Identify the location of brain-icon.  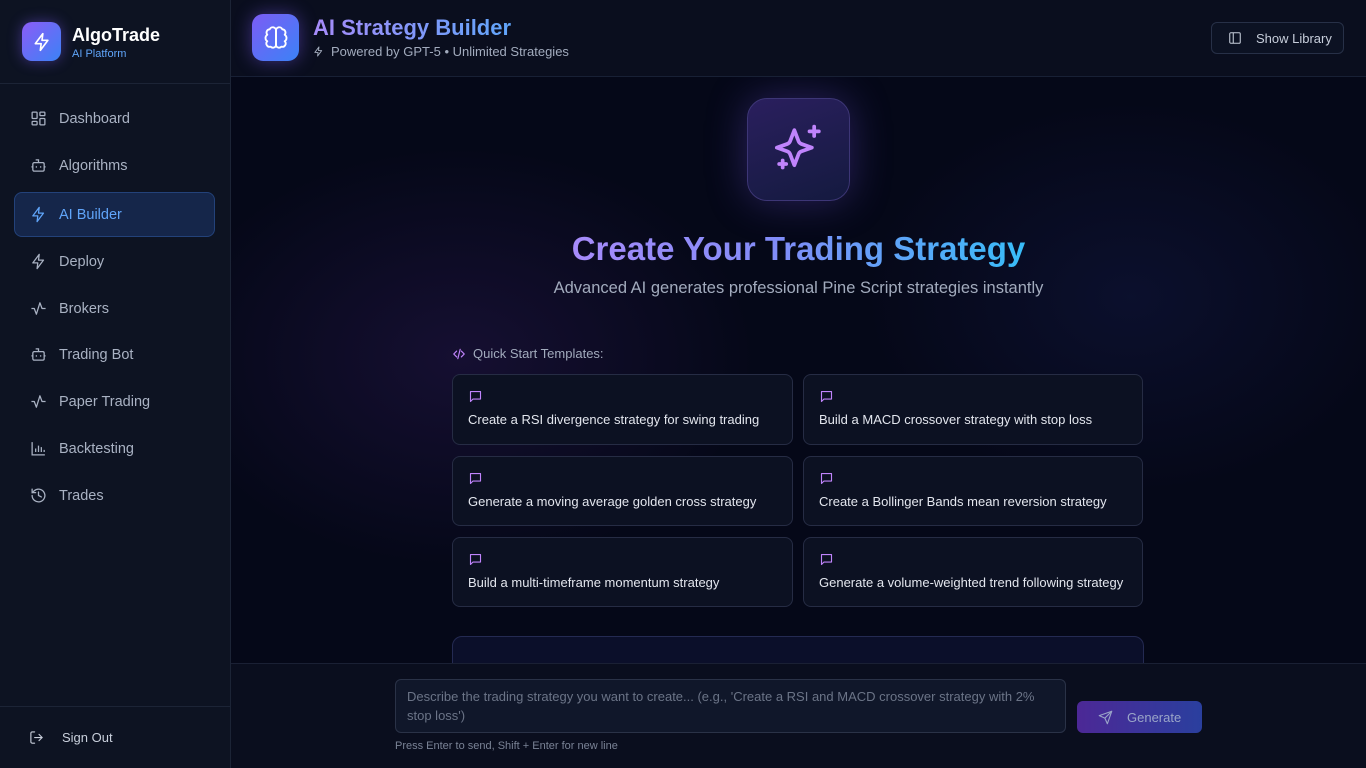
(275, 37).